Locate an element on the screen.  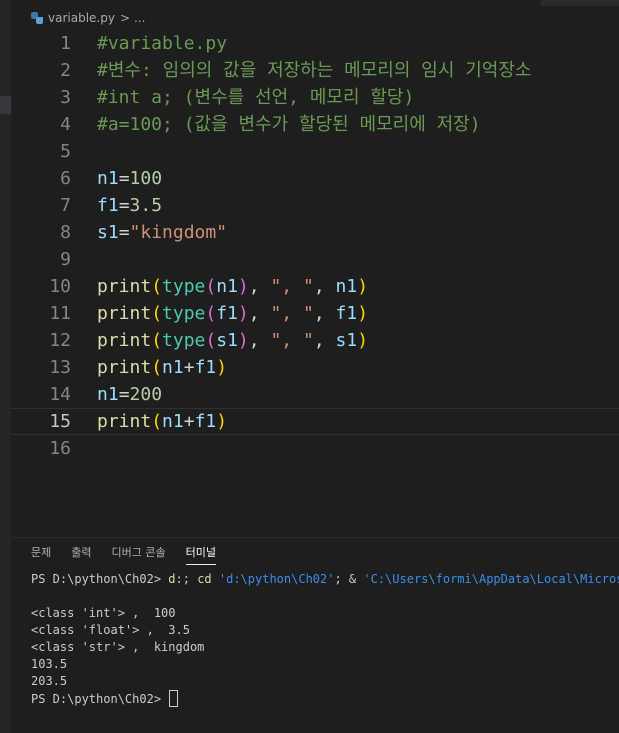
line-number: 3 is located at coordinates (65, 97).